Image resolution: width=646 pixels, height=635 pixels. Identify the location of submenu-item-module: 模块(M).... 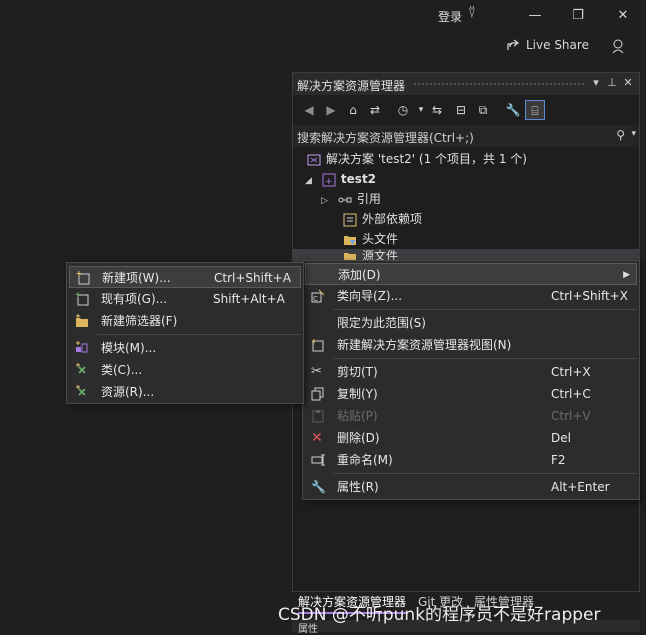
(185, 348).